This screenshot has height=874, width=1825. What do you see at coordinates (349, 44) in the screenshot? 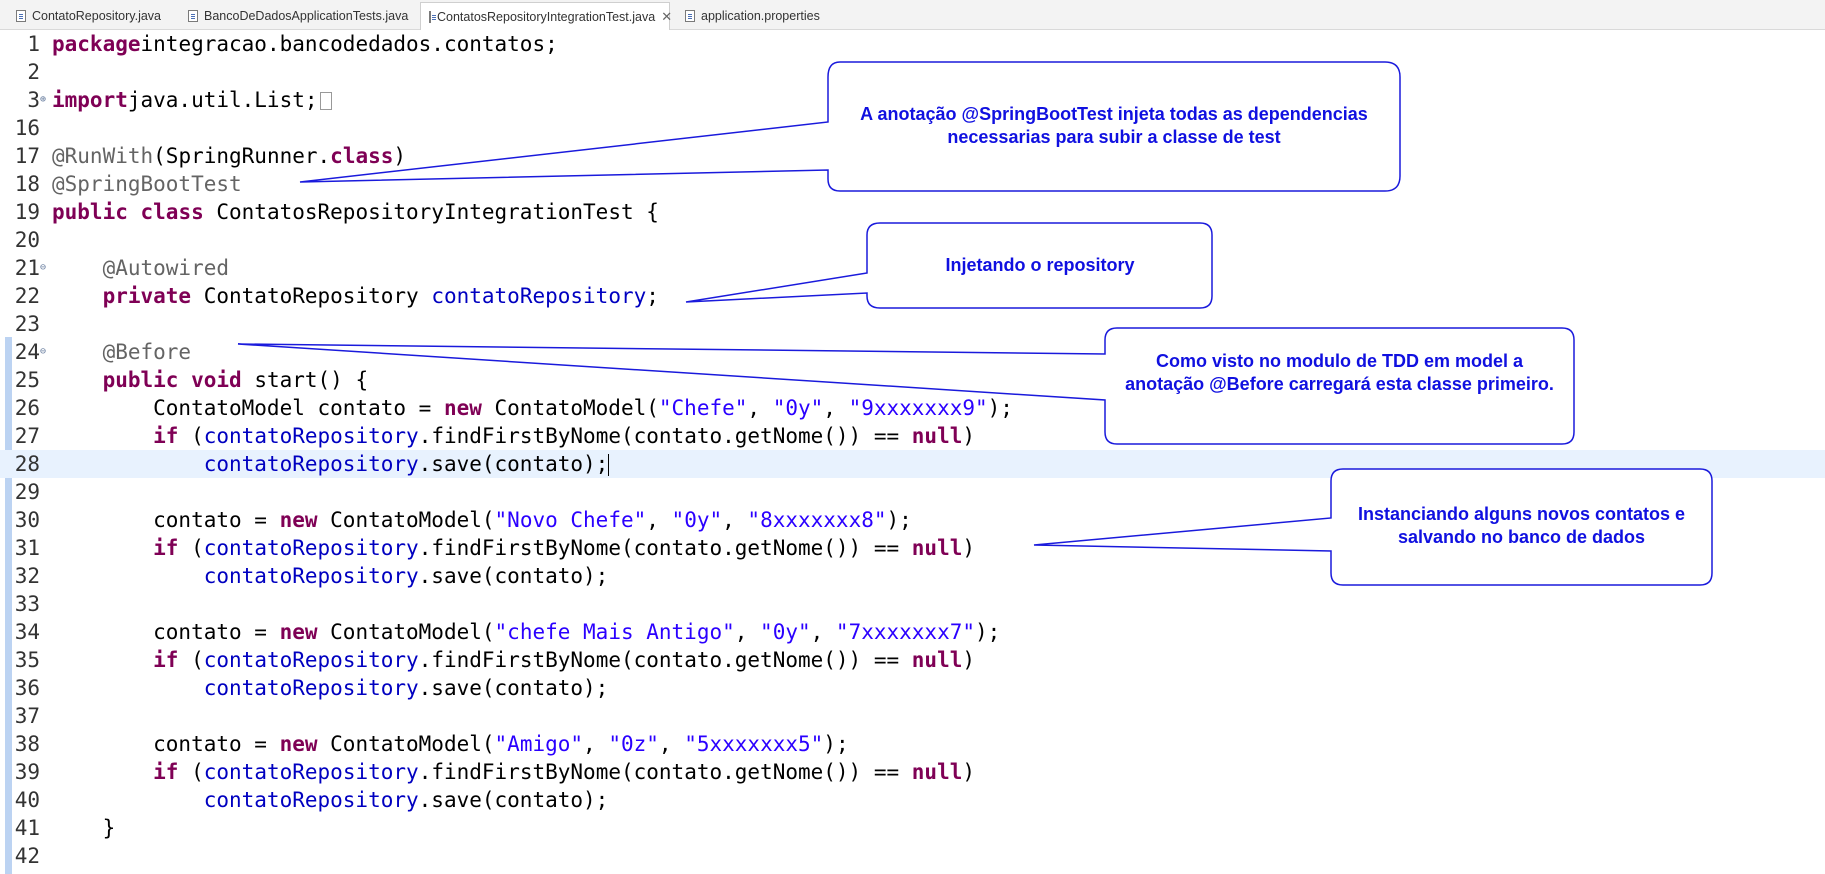
I see `code-token: integracao.bancodedados.contatos;` at bounding box center [349, 44].